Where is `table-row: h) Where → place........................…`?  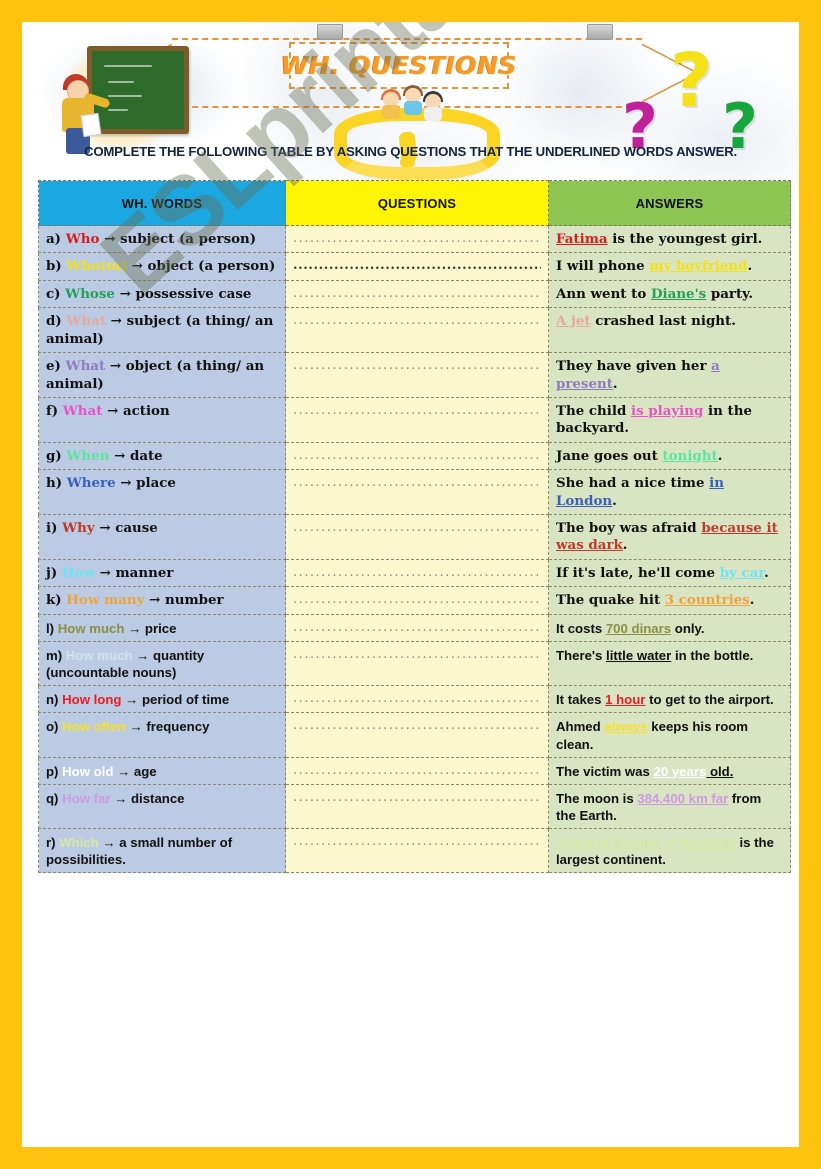
table-row: h) Where → place........................… is located at coordinates (414, 492).